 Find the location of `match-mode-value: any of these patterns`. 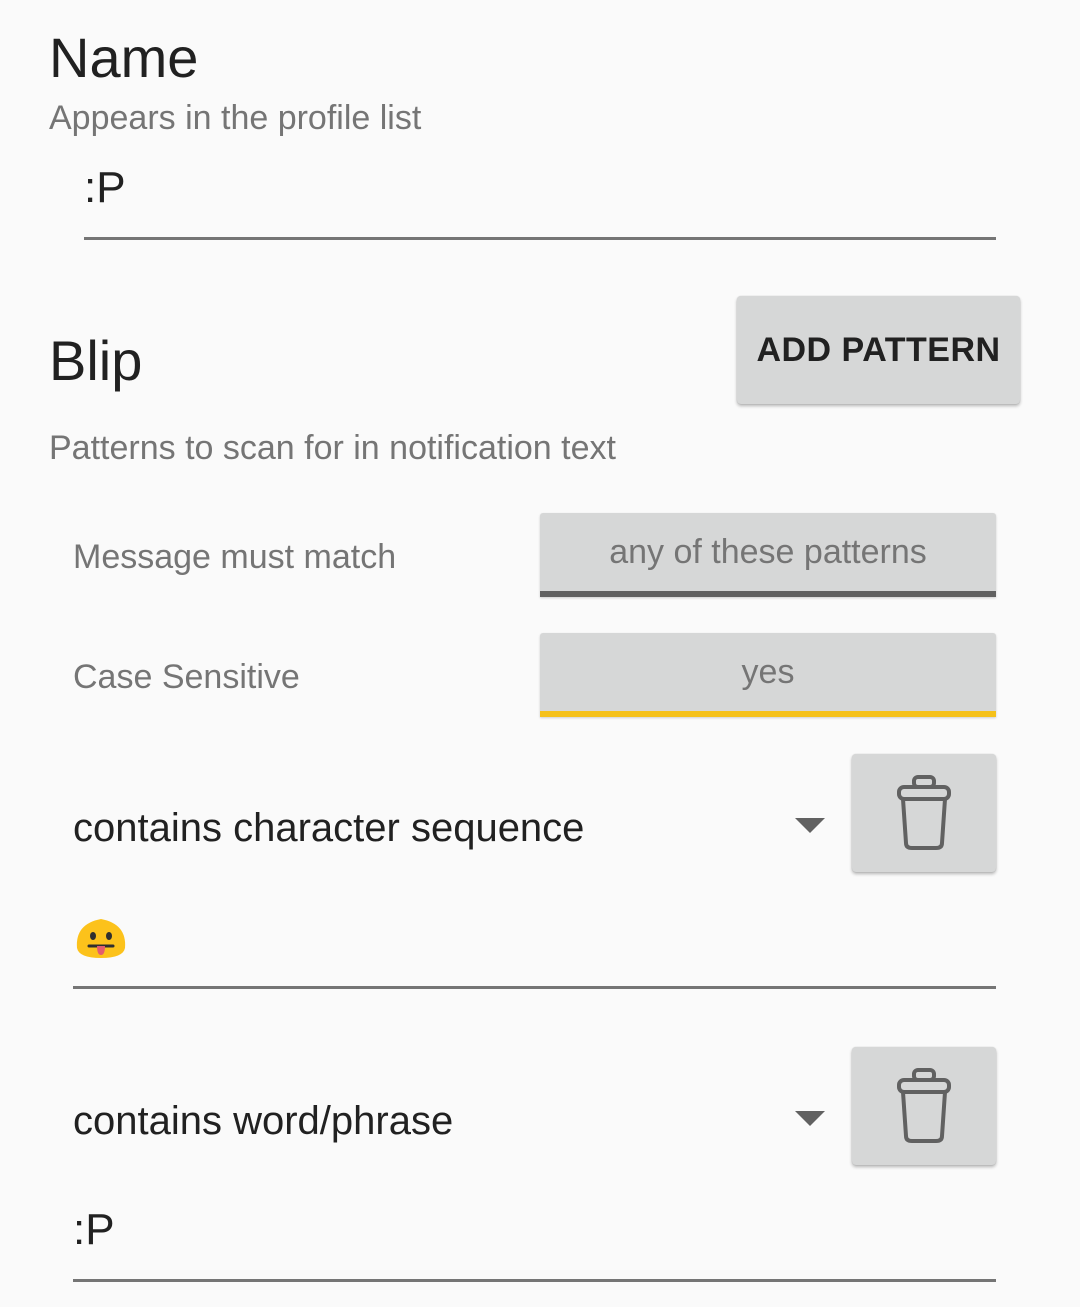

match-mode-value: any of these patterns is located at coordinates (768, 551).